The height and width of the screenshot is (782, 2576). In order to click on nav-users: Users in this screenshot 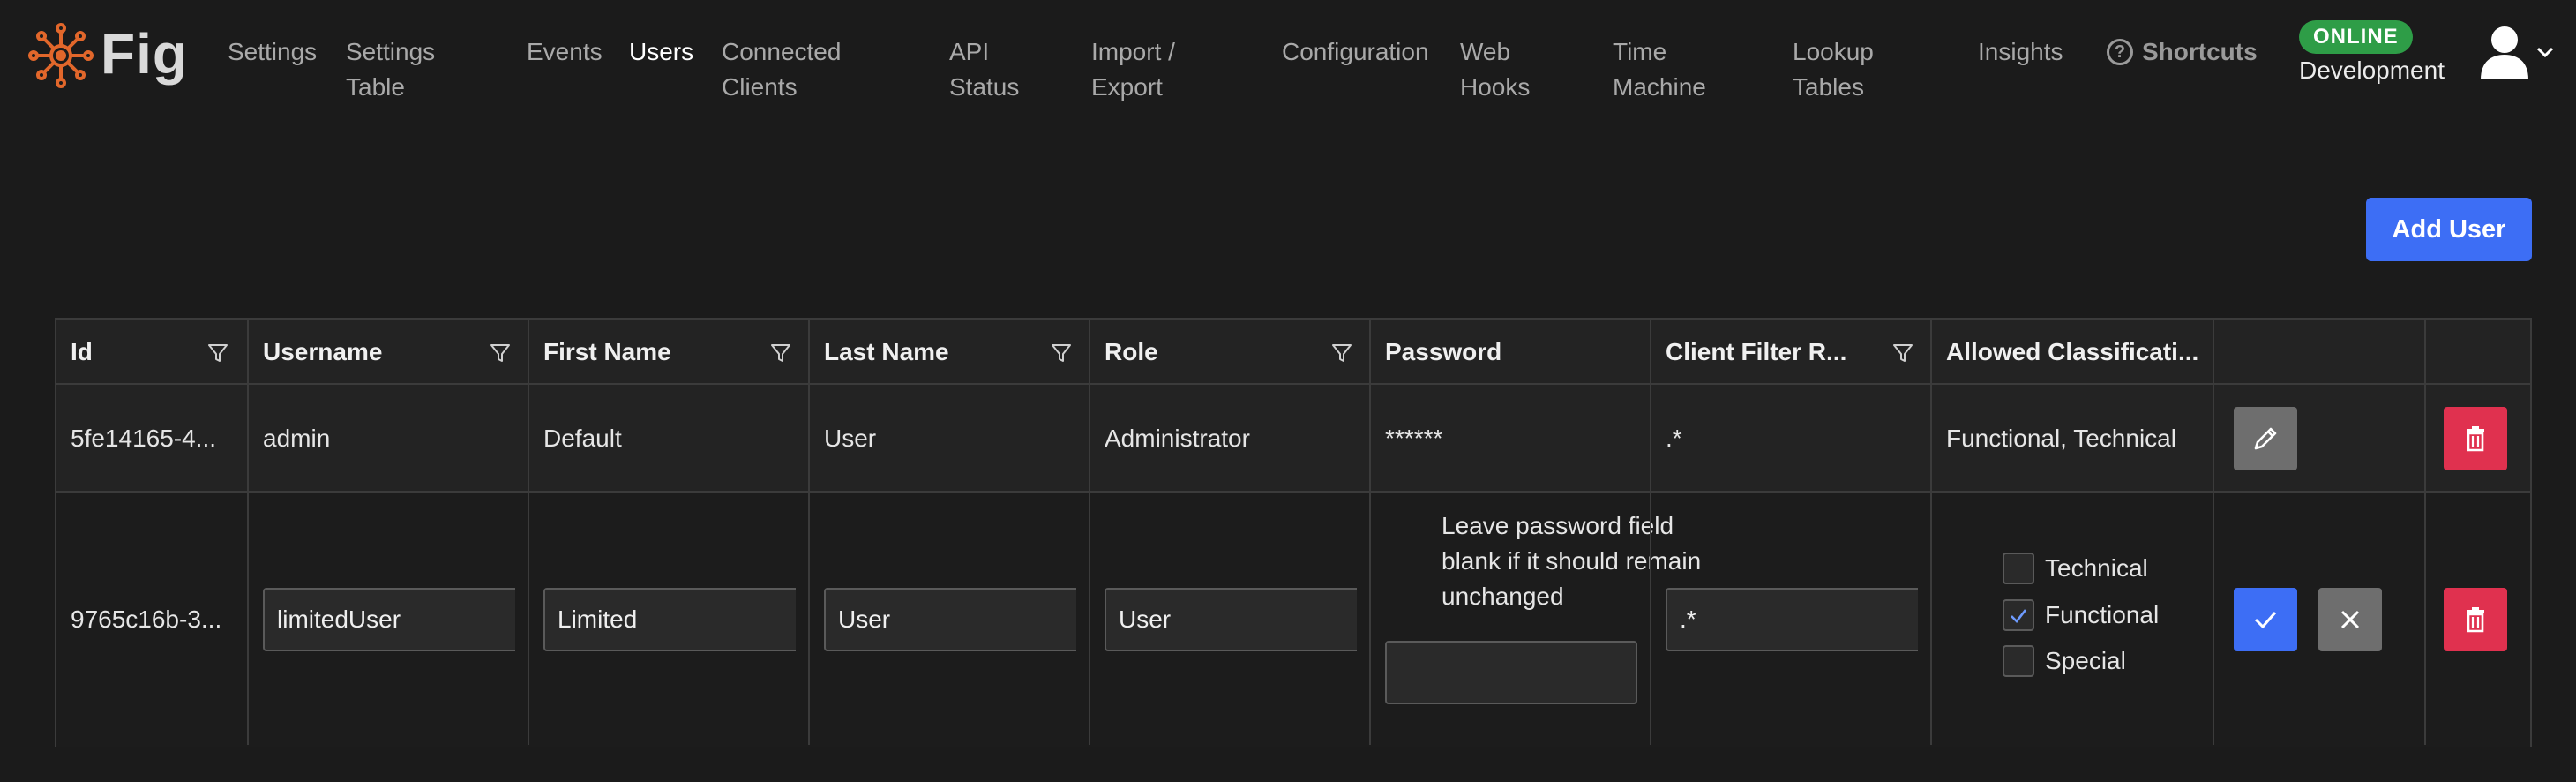, I will do `click(661, 52)`.